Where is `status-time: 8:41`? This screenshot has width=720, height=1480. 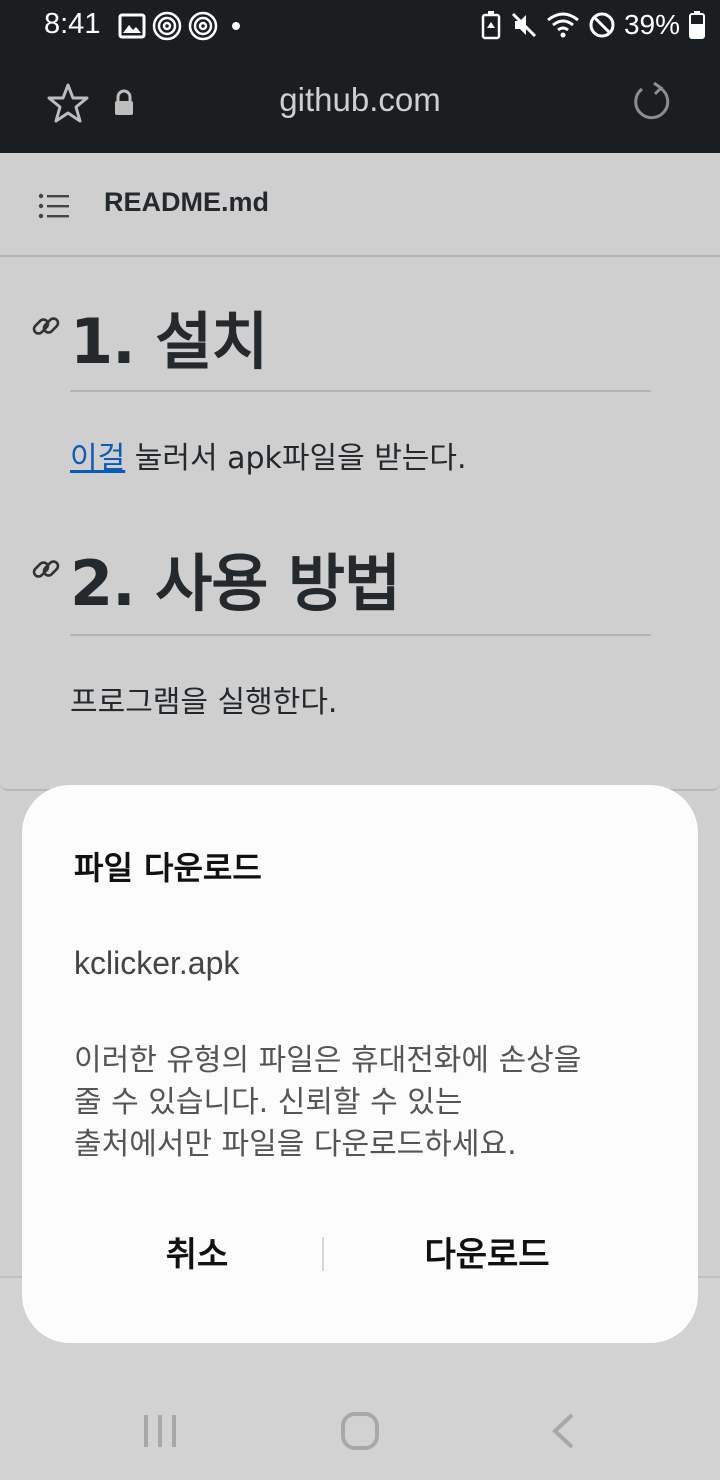
status-time: 8:41 is located at coordinates (72, 24).